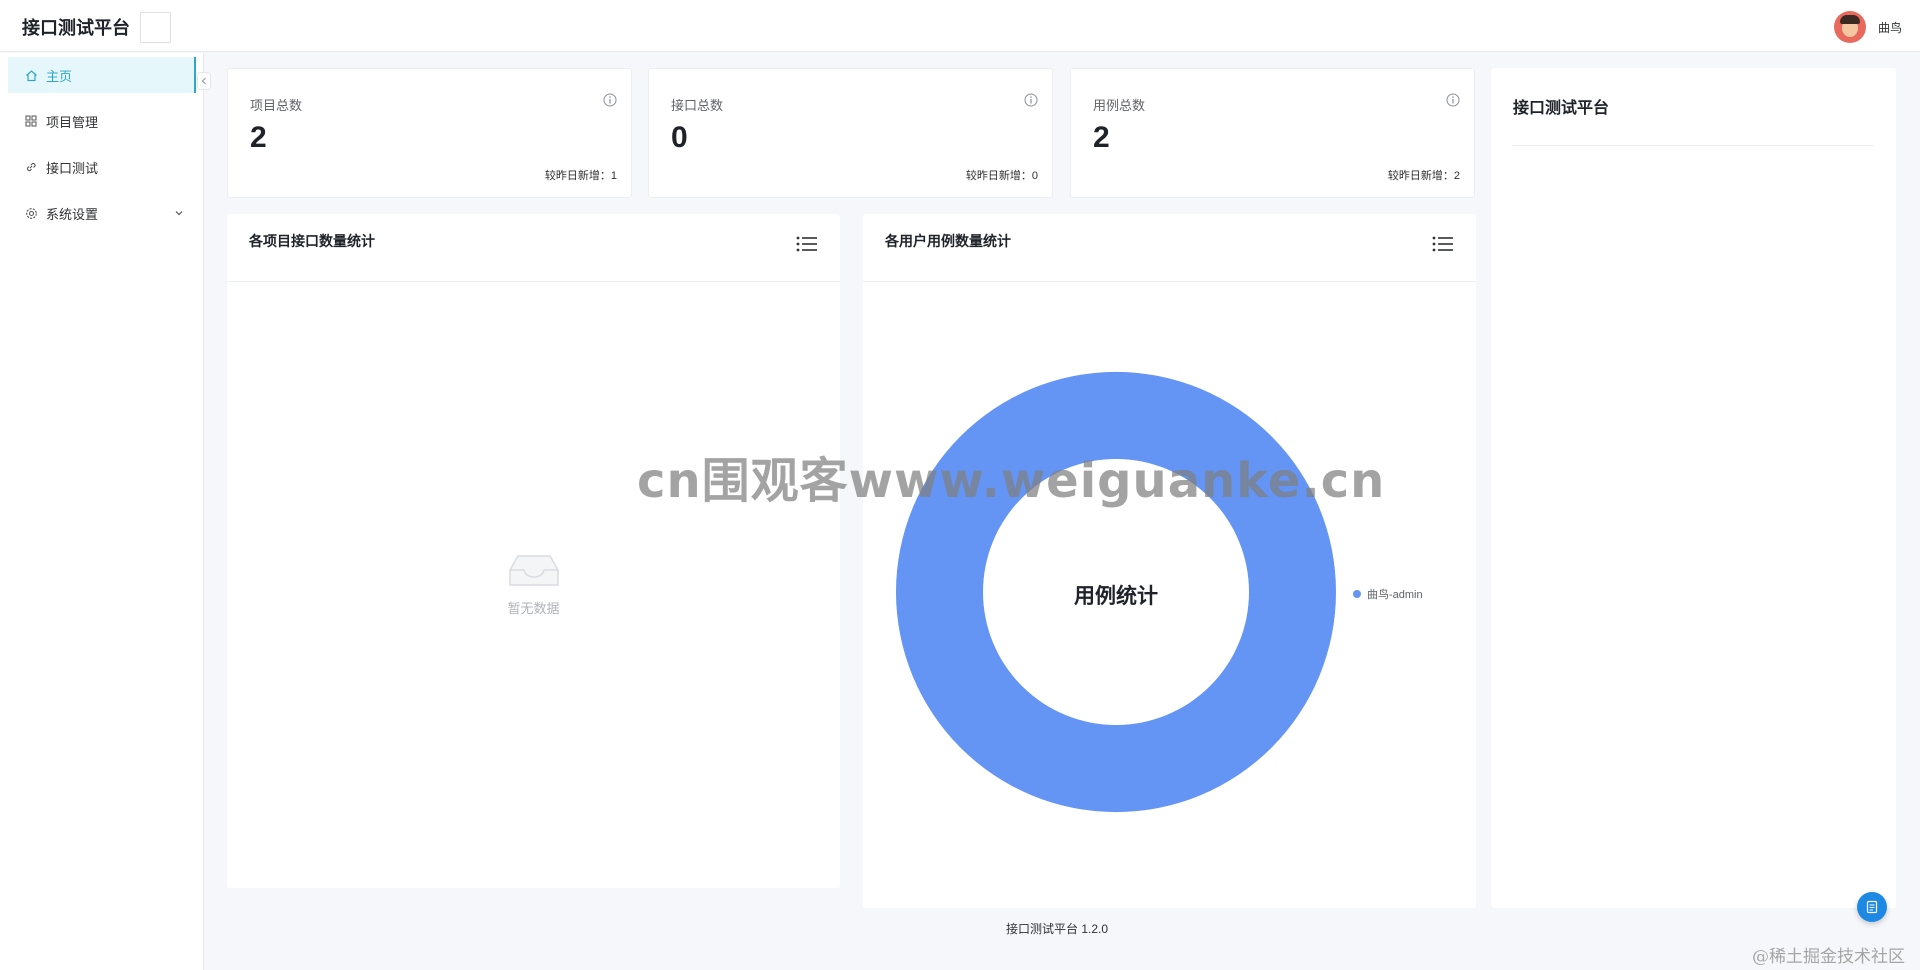  I want to click on sidebar-item-api-test: 接口测试, so click(102, 167).